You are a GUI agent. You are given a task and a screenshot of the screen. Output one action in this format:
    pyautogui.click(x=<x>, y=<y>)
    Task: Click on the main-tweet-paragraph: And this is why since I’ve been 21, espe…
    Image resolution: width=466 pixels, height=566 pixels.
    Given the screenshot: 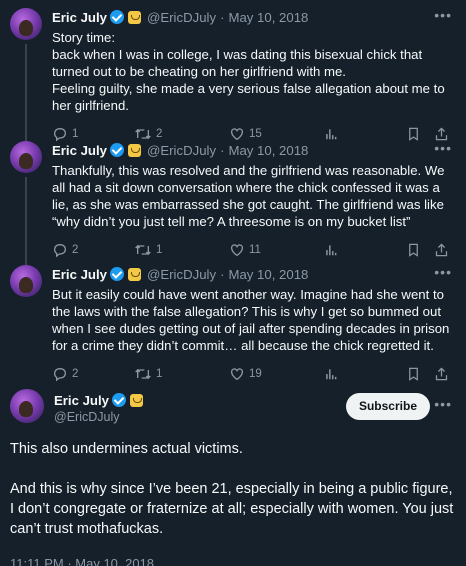 What is the action you would take?
    pyautogui.click(x=232, y=509)
    